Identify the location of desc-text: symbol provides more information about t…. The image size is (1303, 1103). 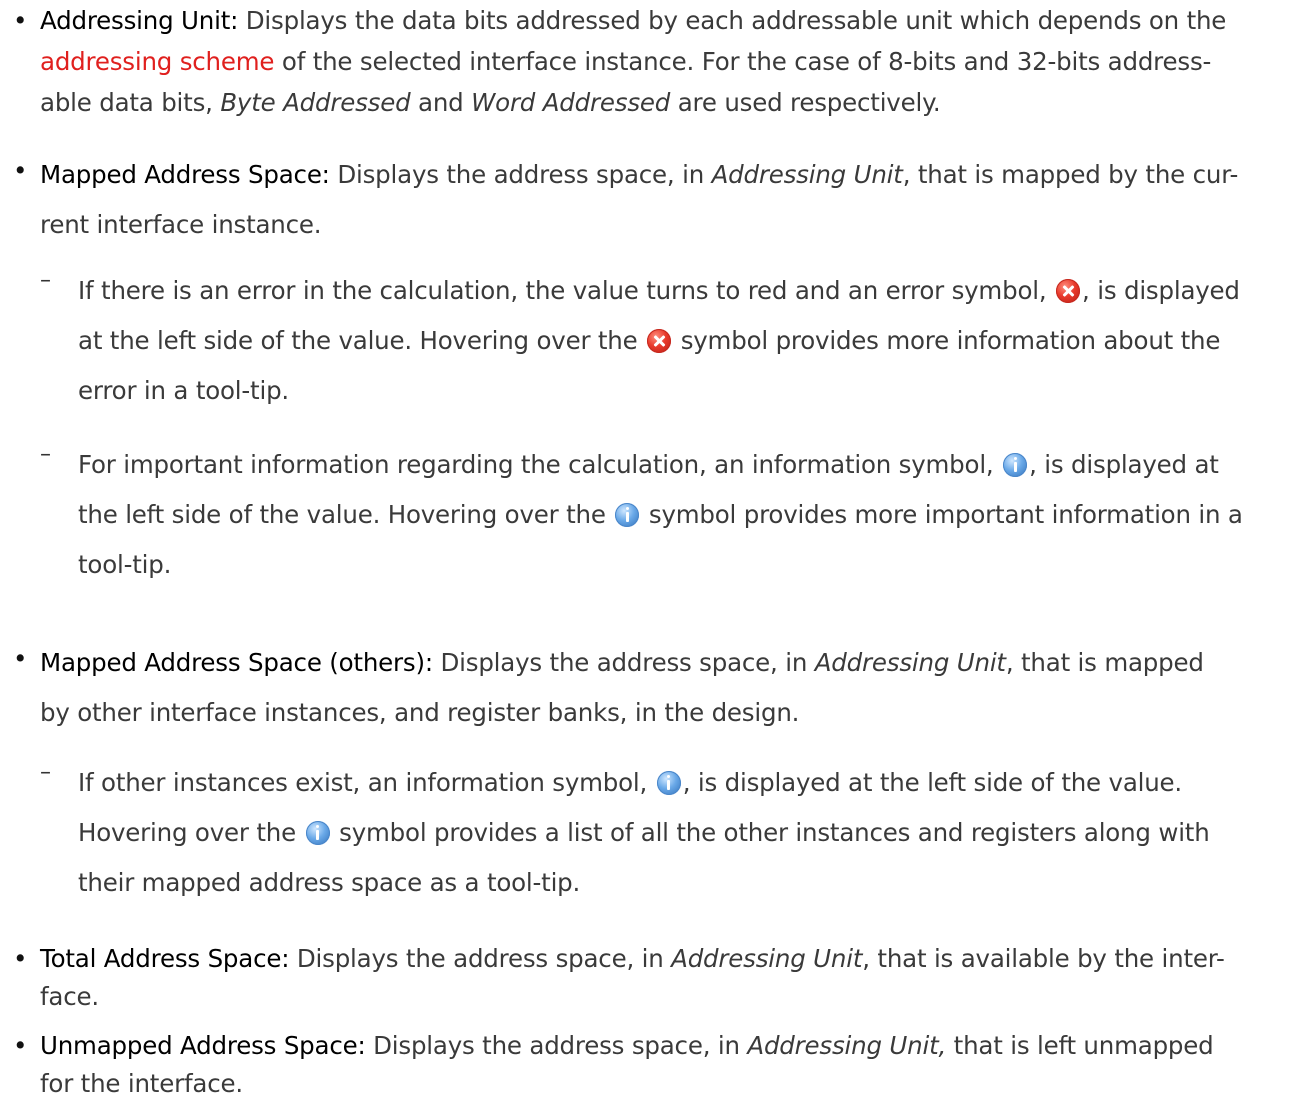
(947, 340).